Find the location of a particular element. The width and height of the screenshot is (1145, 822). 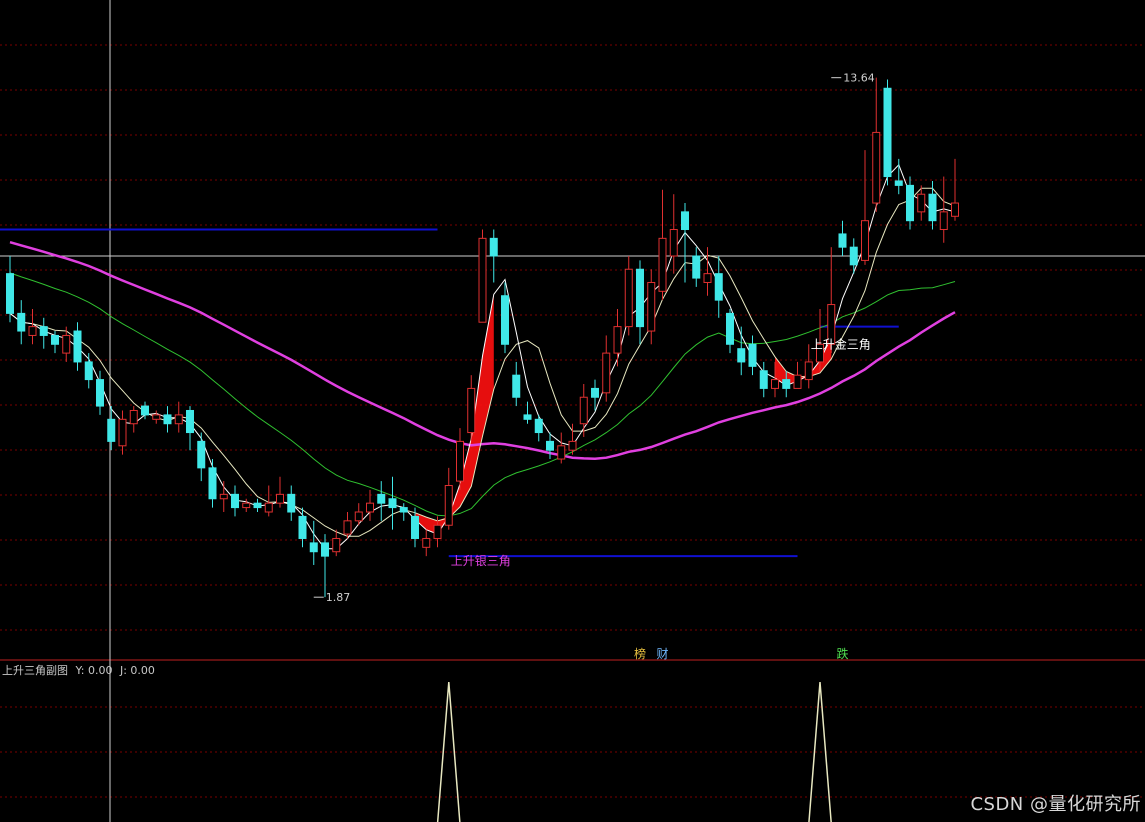

triangle-fills is located at coordinates (623, 414).